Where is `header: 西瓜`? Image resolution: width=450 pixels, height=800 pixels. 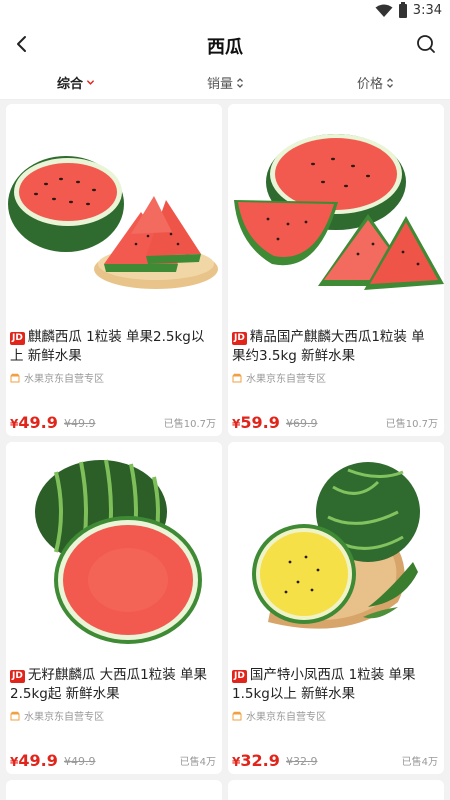 header: 西瓜 is located at coordinates (225, 44).